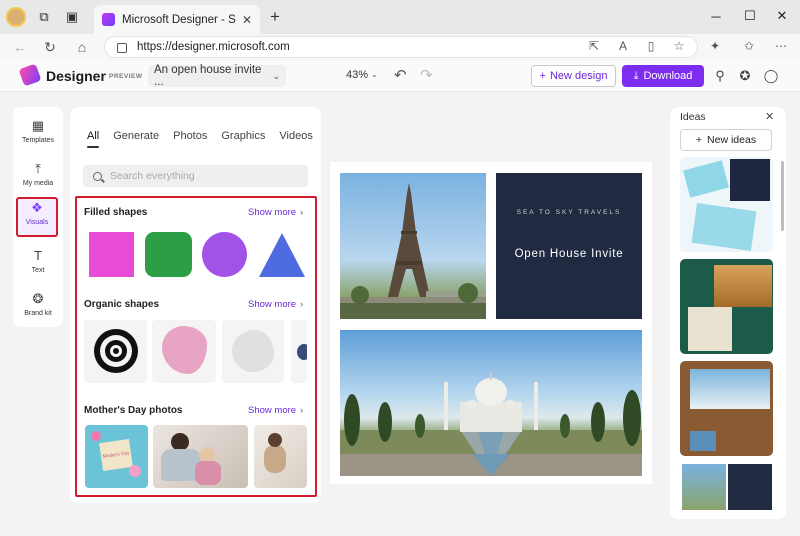 The height and width of the screenshot is (536, 800). What do you see at coordinates (38, 169) in the screenshot?
I see `upload-icon: ⤒` at bounding box center [38, 169].